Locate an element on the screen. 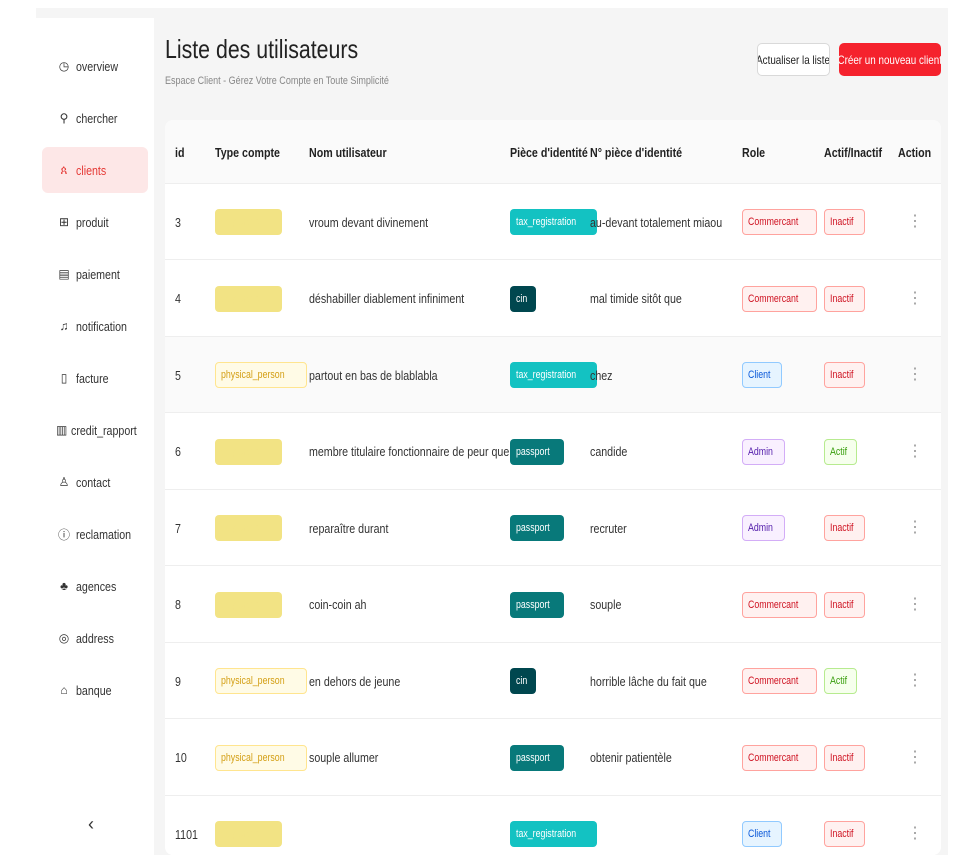 The width and height of the screenshot is (967, 855). account-type-tag-label: corporation is located at coordinates (249, 222).